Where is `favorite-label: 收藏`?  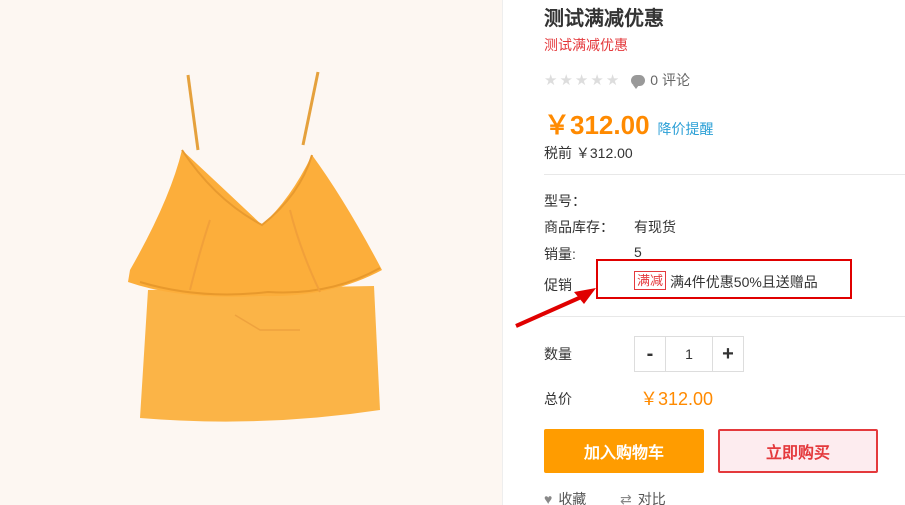
favorite-label: 收藏 is located at coordinates (572, 498).